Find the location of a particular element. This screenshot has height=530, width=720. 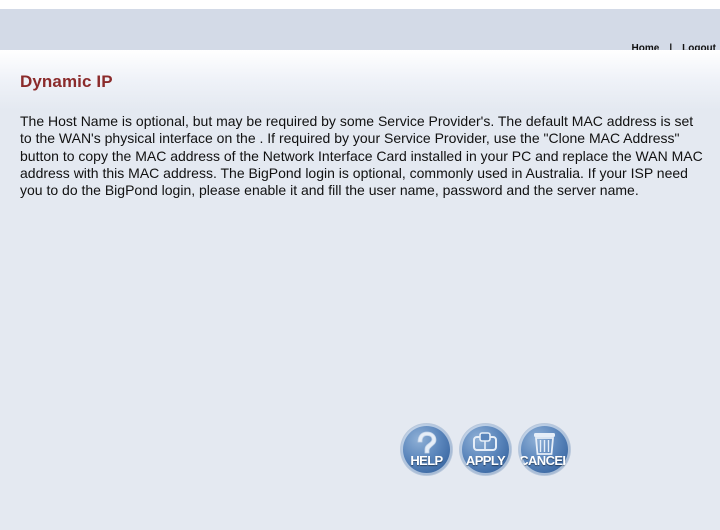

page-title: Dynamic IP is located at coordinates (66, 81).